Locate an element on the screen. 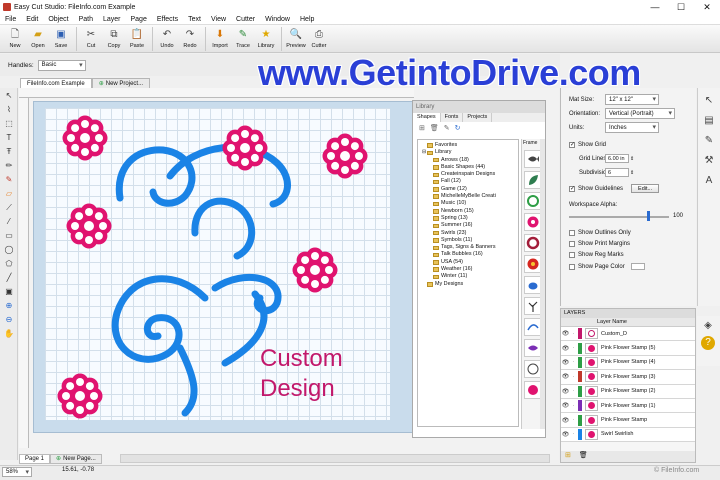 The height and width of the screenshot is (480, 720). menu-help: Help is located at coordinates (307, 19).